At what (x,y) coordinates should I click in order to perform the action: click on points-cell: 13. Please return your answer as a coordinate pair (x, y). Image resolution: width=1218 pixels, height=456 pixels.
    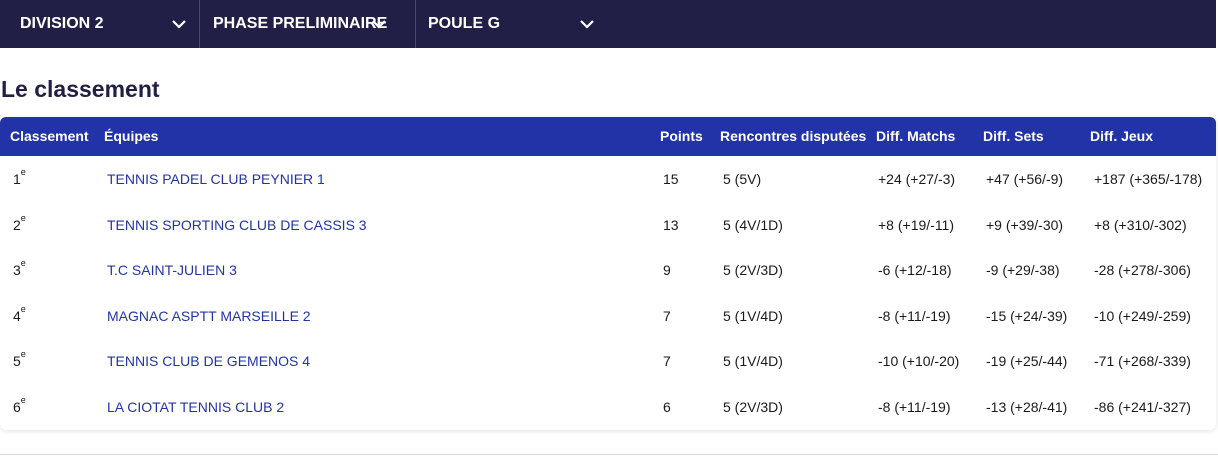
    Looking at the image, I should click on (671, 224).